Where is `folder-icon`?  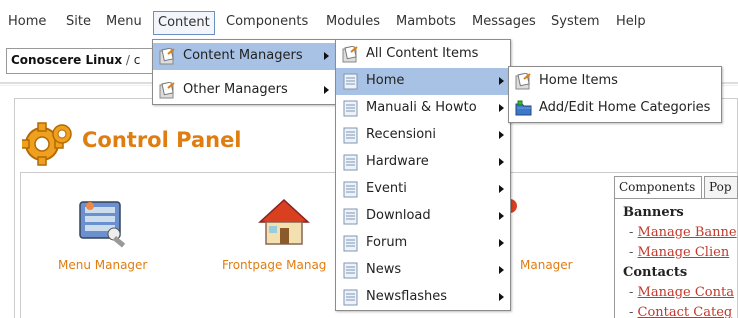
folder-icon is located at coordinates (523, 108).